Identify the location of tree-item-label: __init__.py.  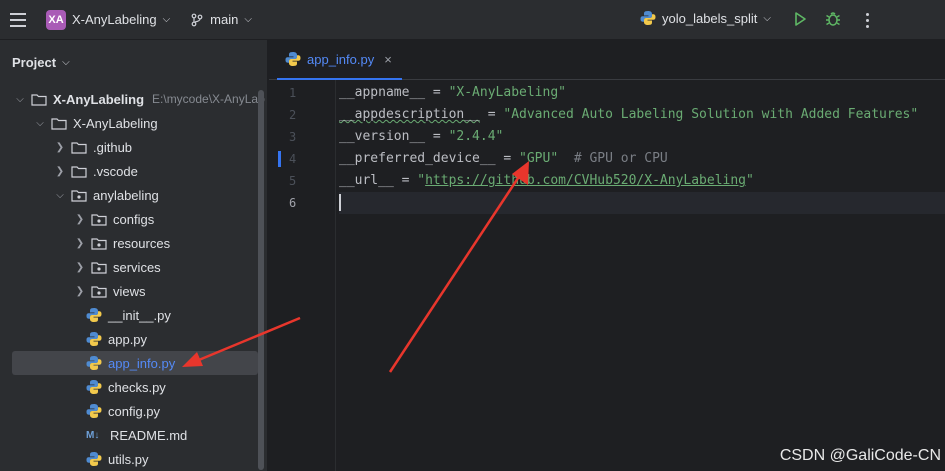
(139, 315).